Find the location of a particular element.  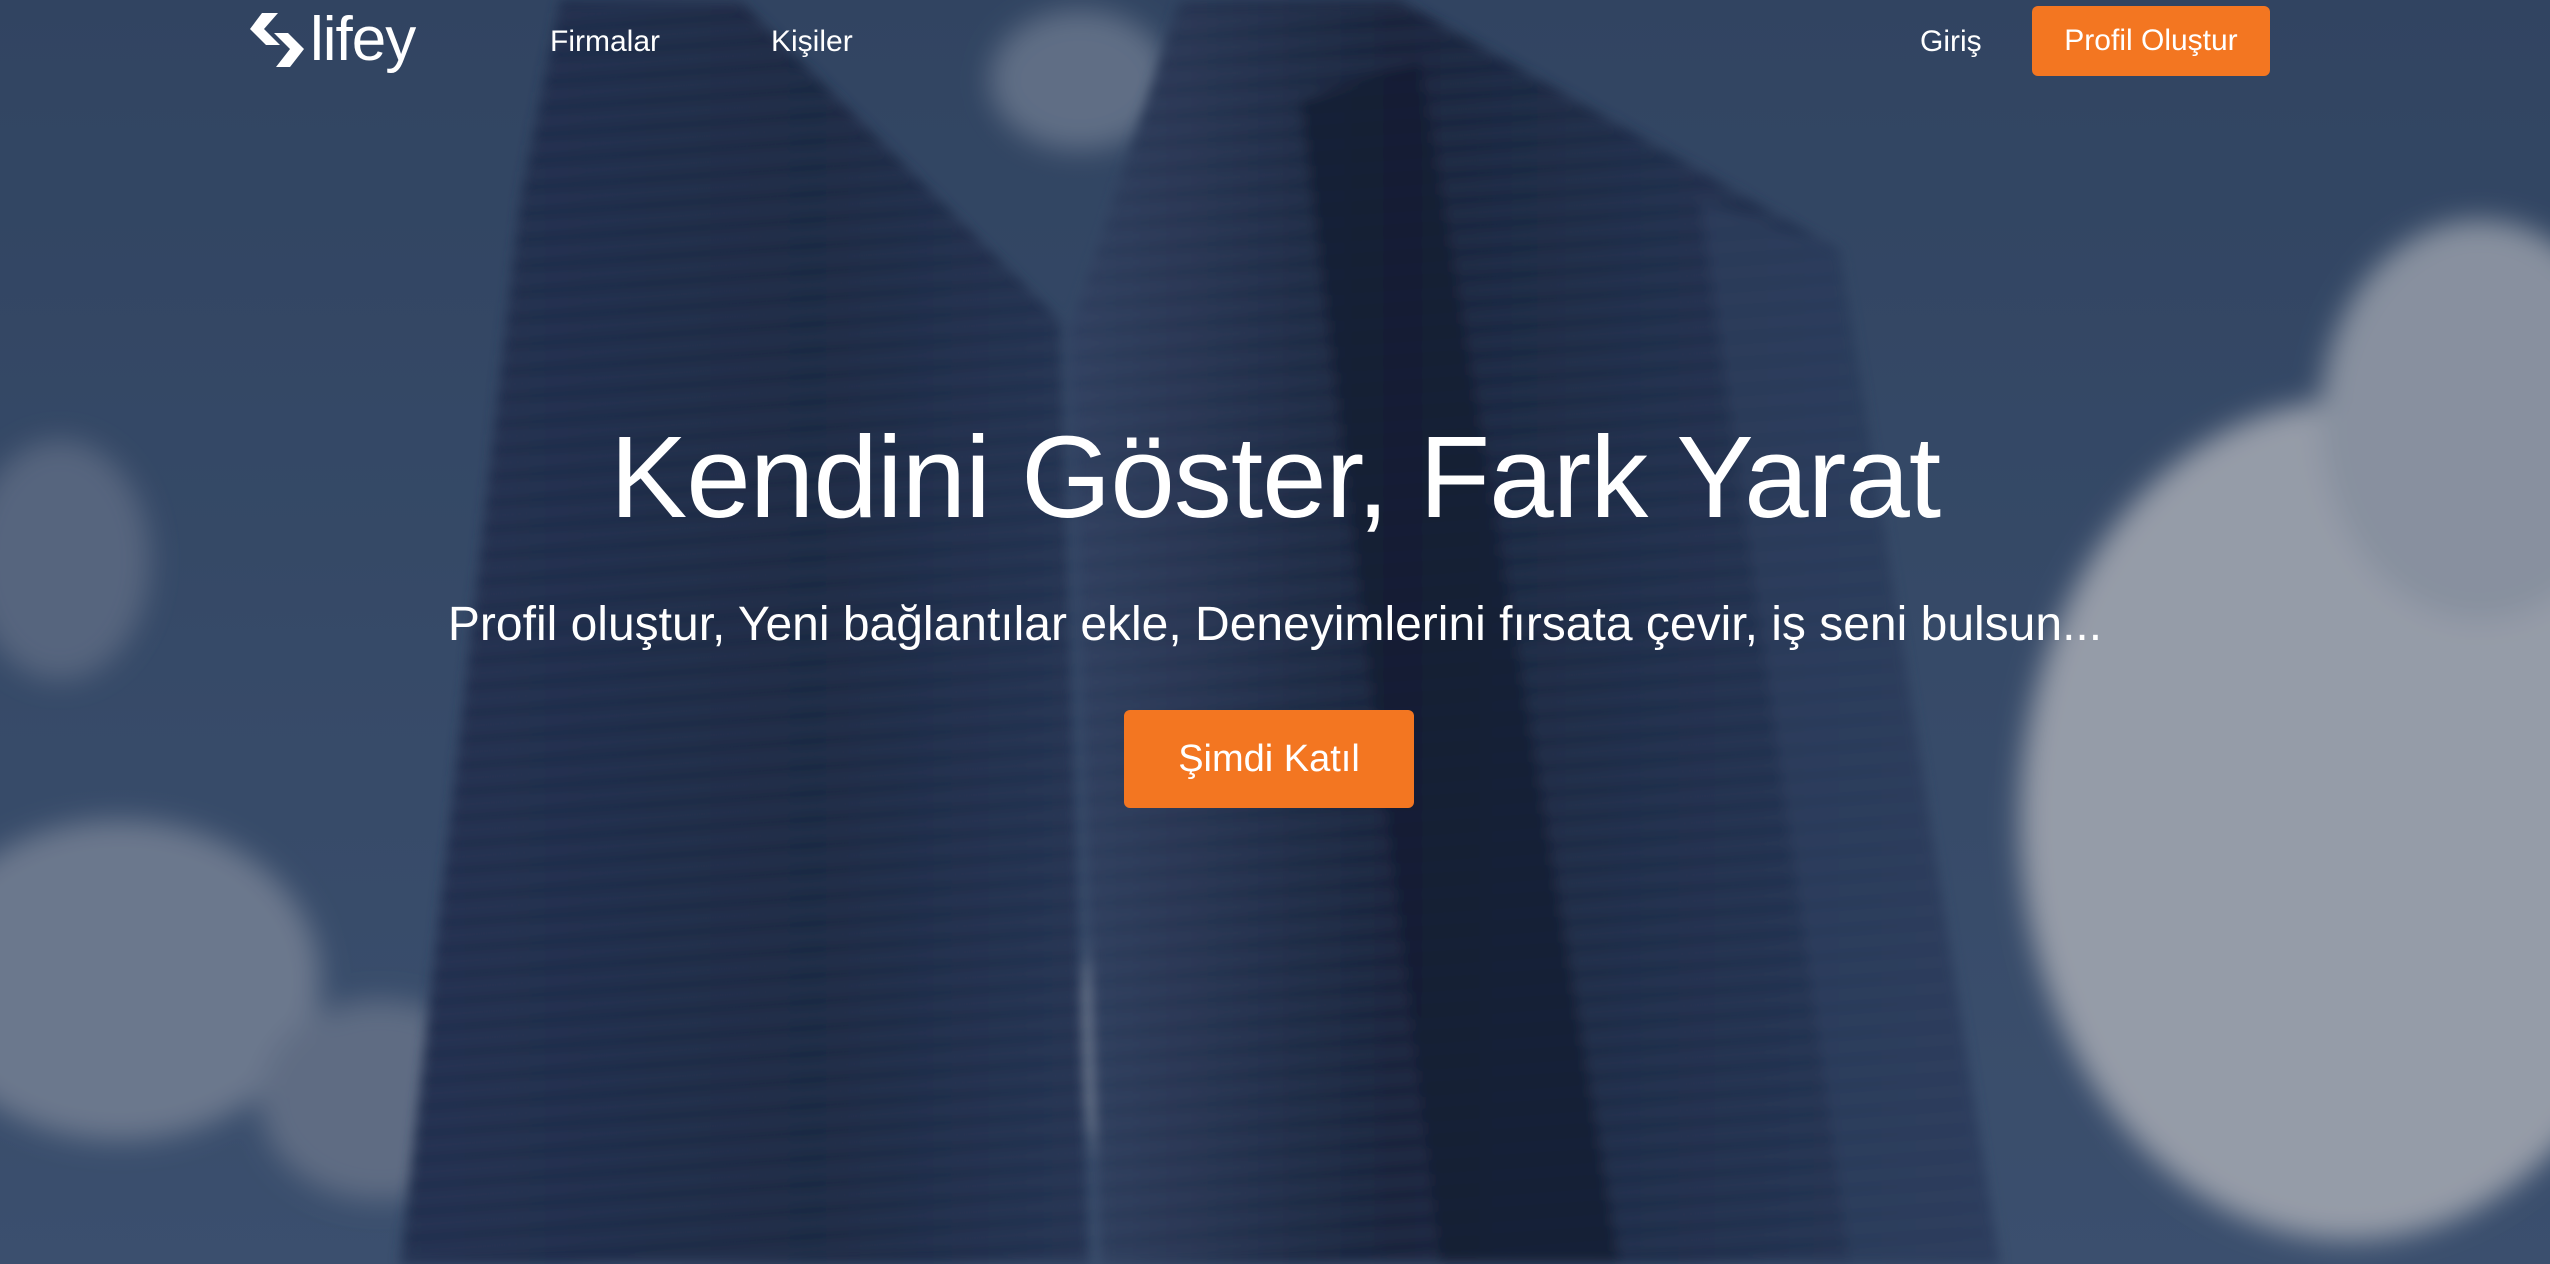

nav-link-firmalar: Firmalar is located at coordinates (605, 42).